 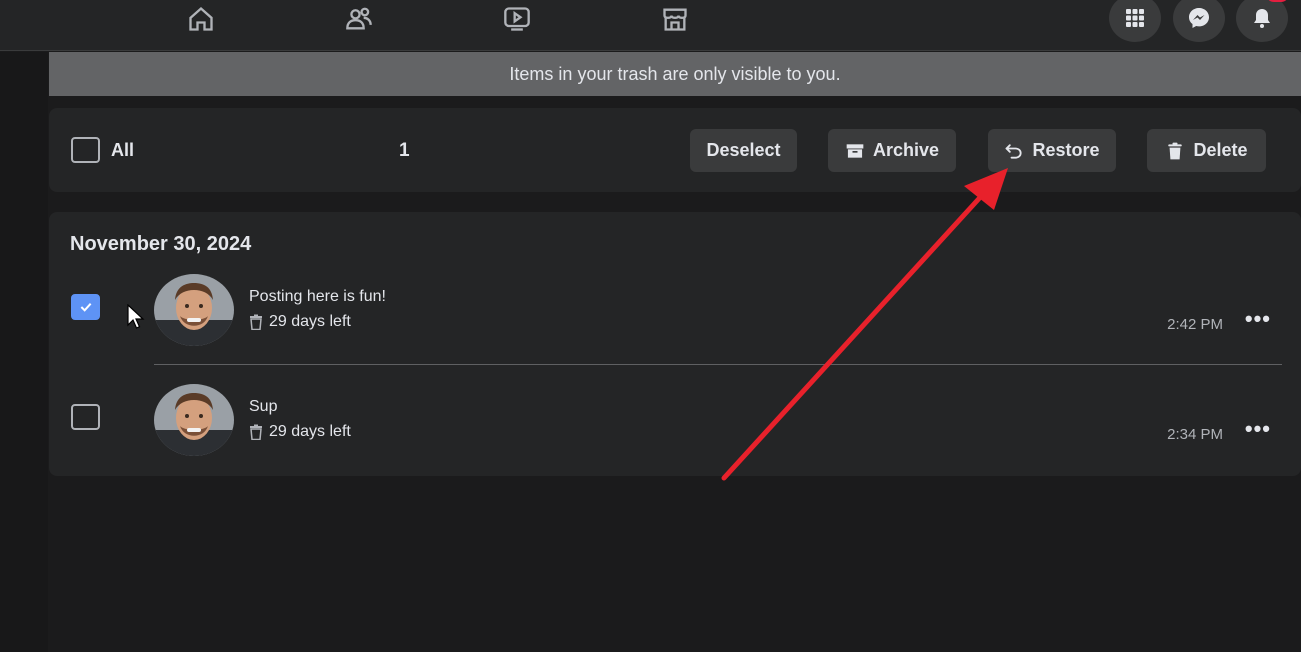 I want to click on date-heading: November 30, 2024, so click(x=161, y=244).